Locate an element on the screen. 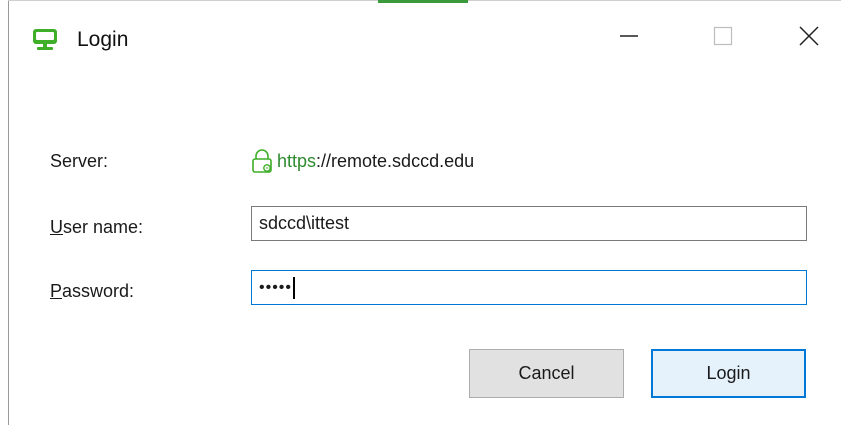 This screenshot has width=841, height=425. minimize-button is located at coordinates (629, 38).